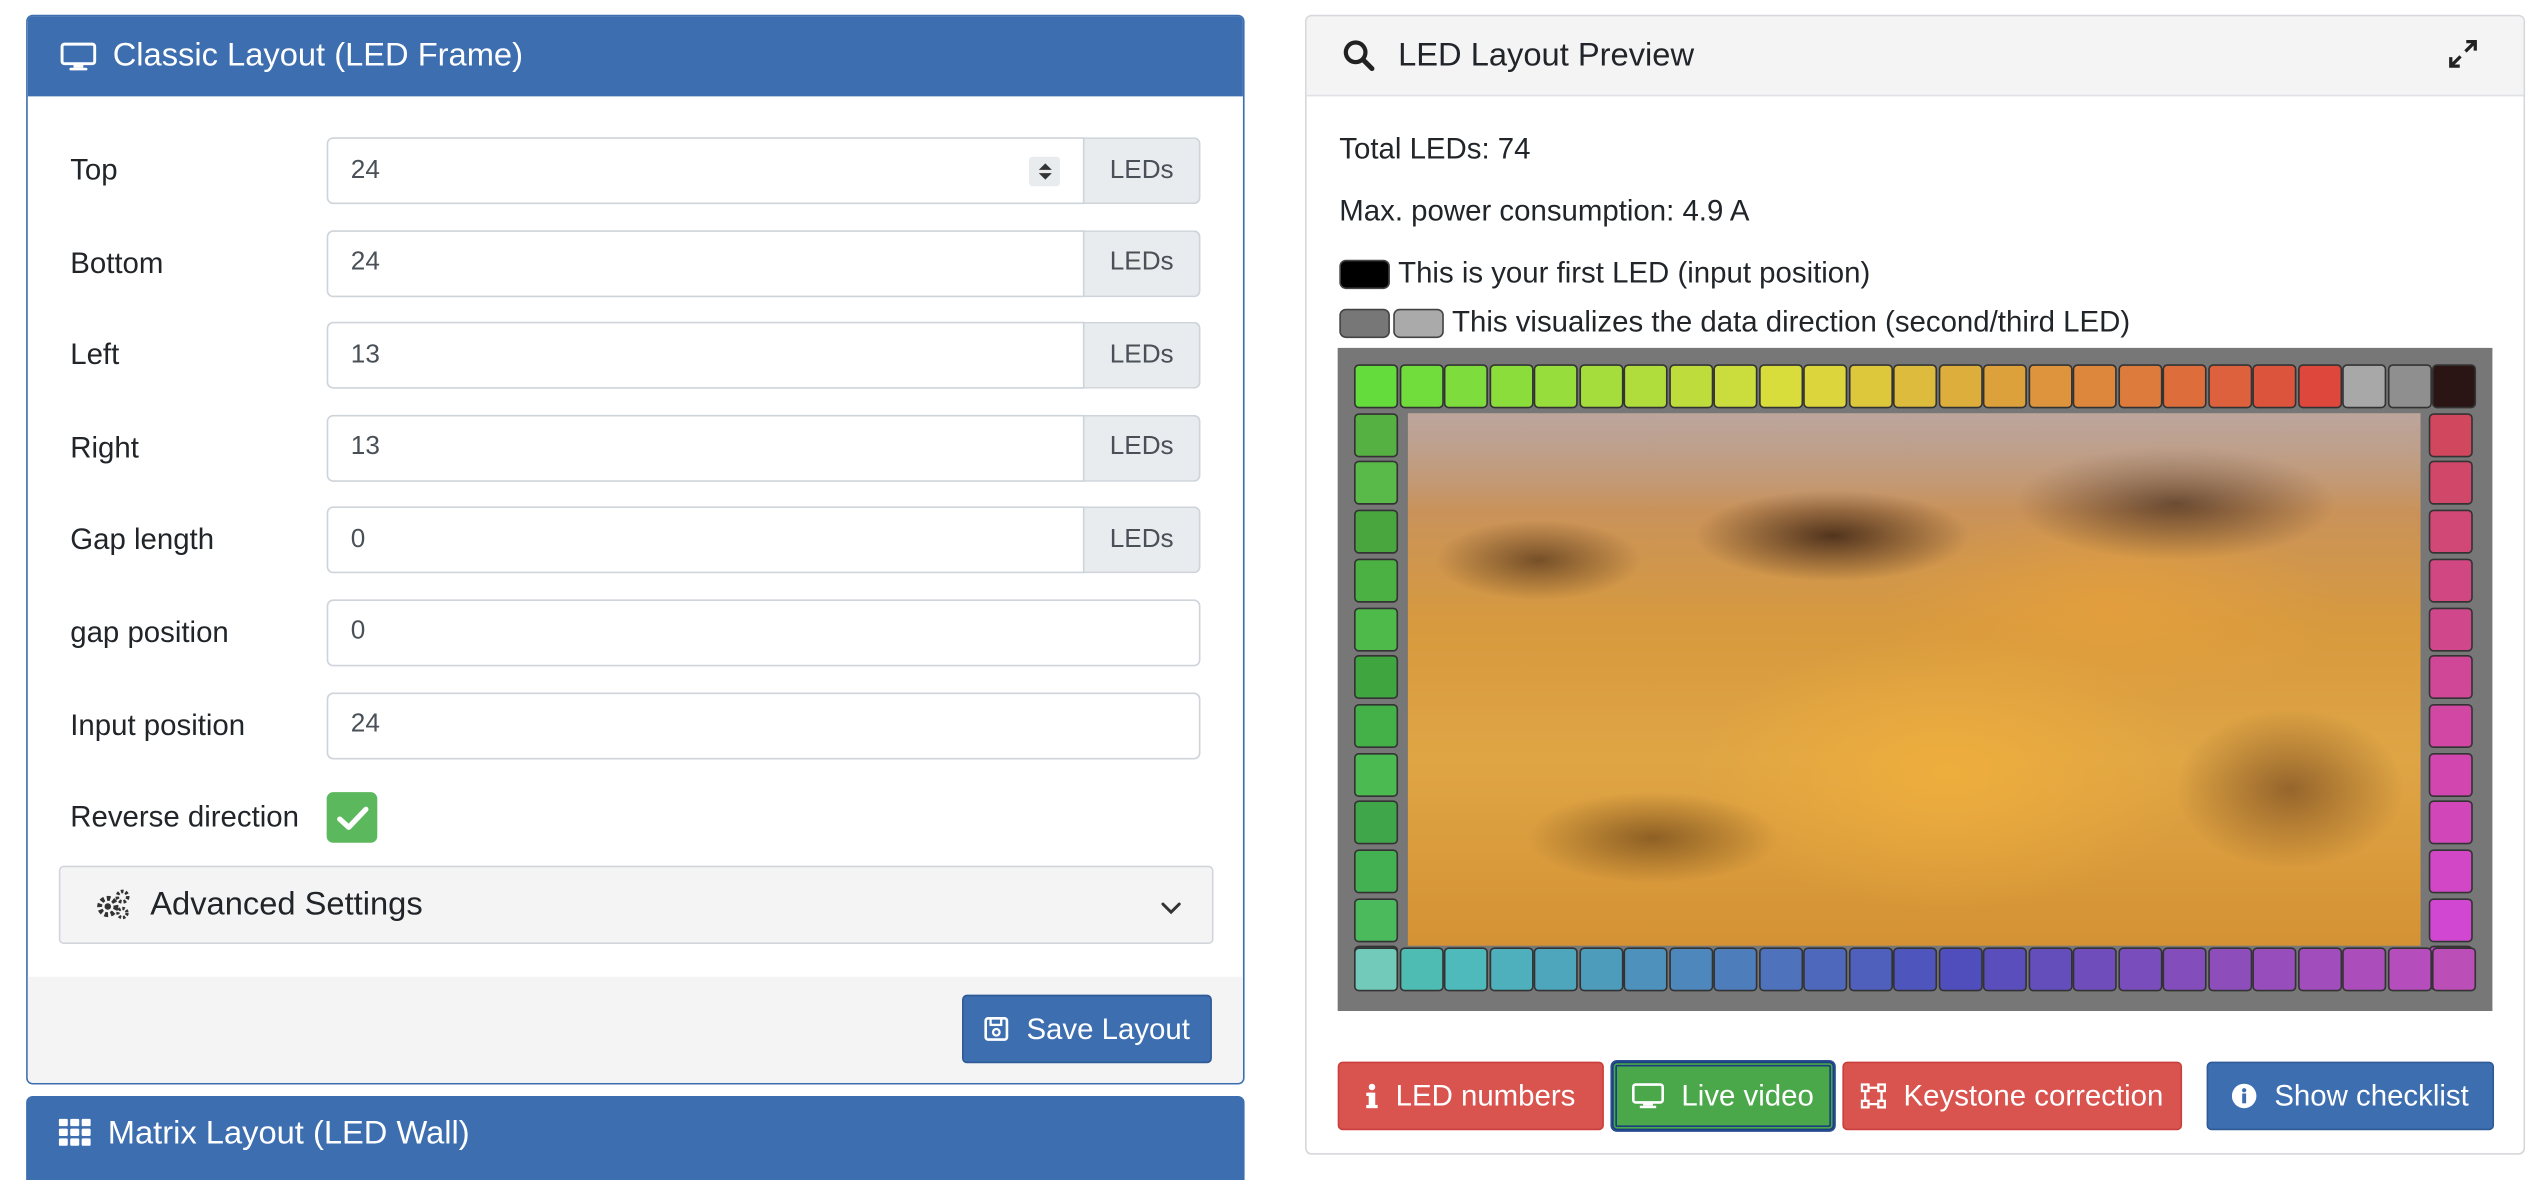  I want to click on classic-layout-footer: Save Layout, so click(635, 1029).